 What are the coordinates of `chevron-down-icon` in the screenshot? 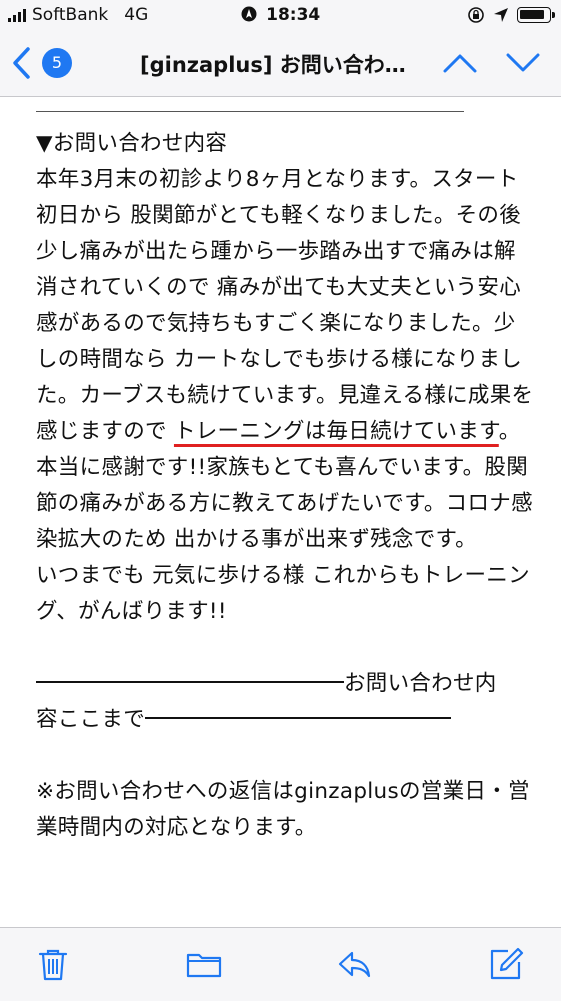 It's located at (523, 63).